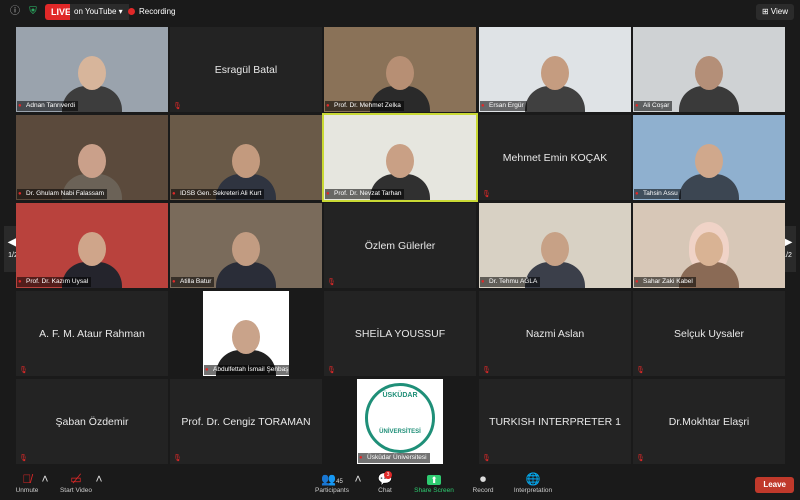 This screenshot has width=800, height=500. I want to click on participant-tile: ÜSKÜDAR ÜNİVERSİTESİ ● Üsküdar Üniversitesi, so click(400, 421).